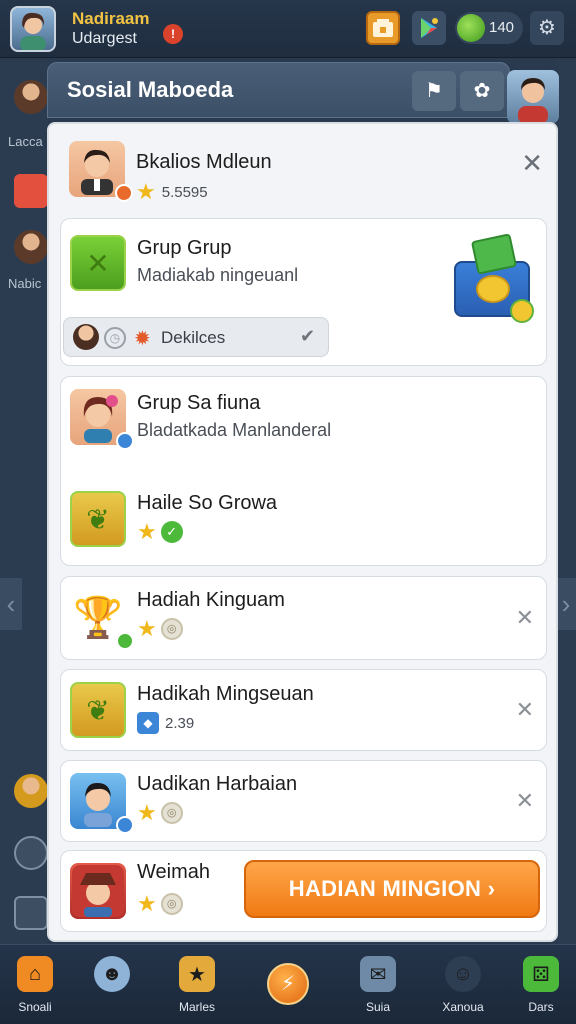 This screenshot has height=1024, width=576. I want to click on modal-title: Sosial Maboeda, so click(150, 89).